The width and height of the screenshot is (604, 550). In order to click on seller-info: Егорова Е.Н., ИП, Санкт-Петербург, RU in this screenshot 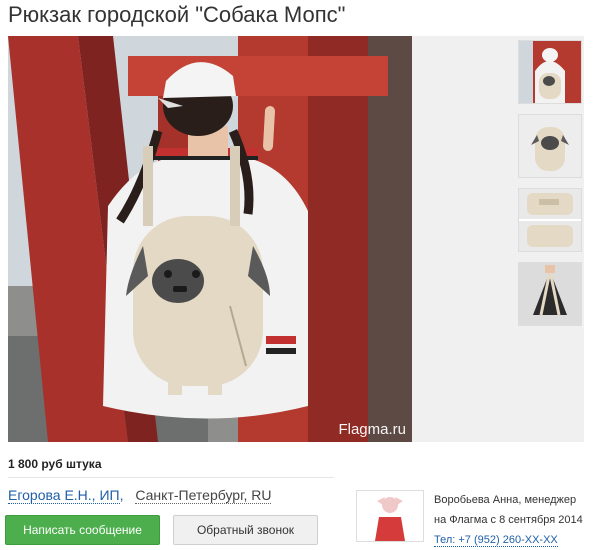, I will do `click(140, 495)`.